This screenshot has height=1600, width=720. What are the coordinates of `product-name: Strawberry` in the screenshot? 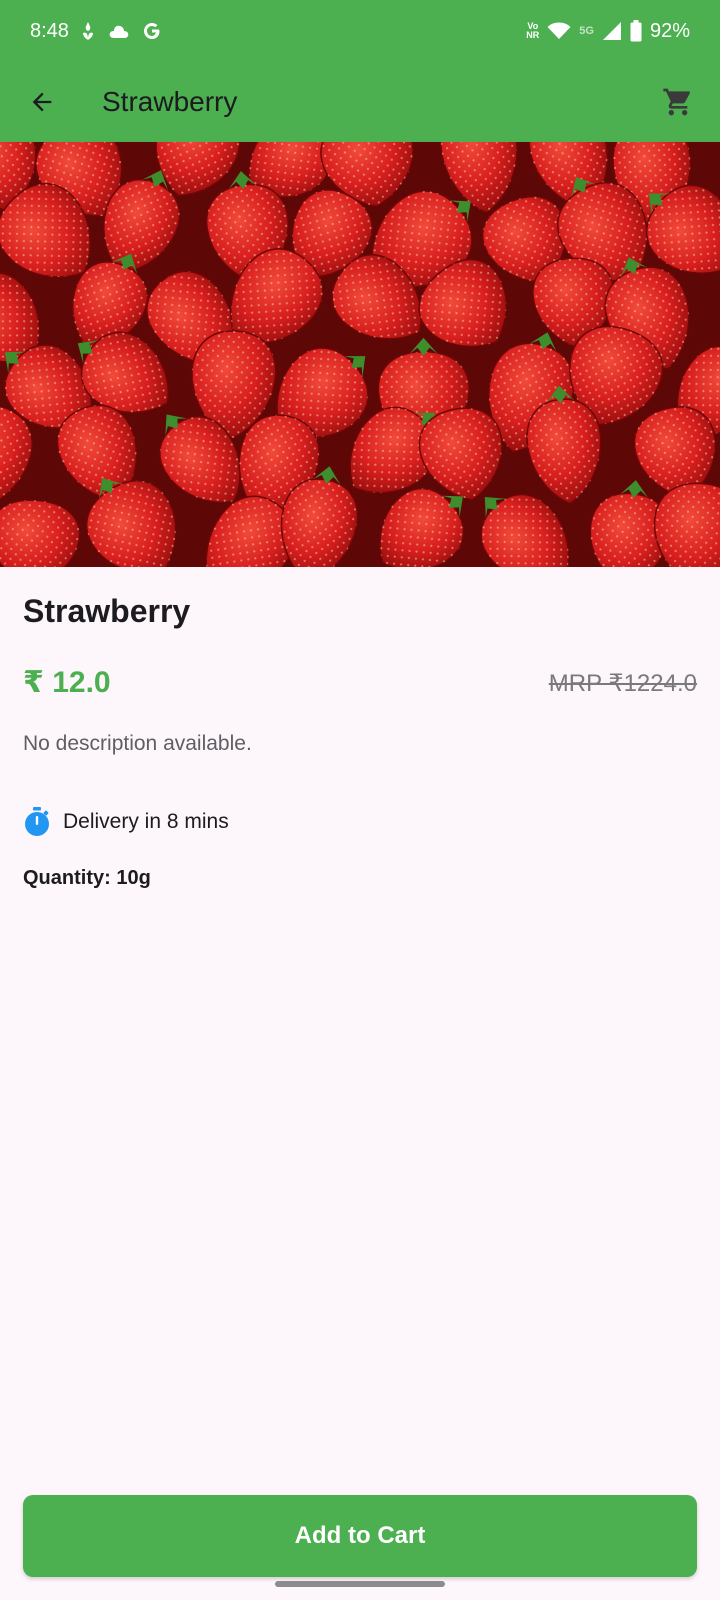 It's located at (107, 611).